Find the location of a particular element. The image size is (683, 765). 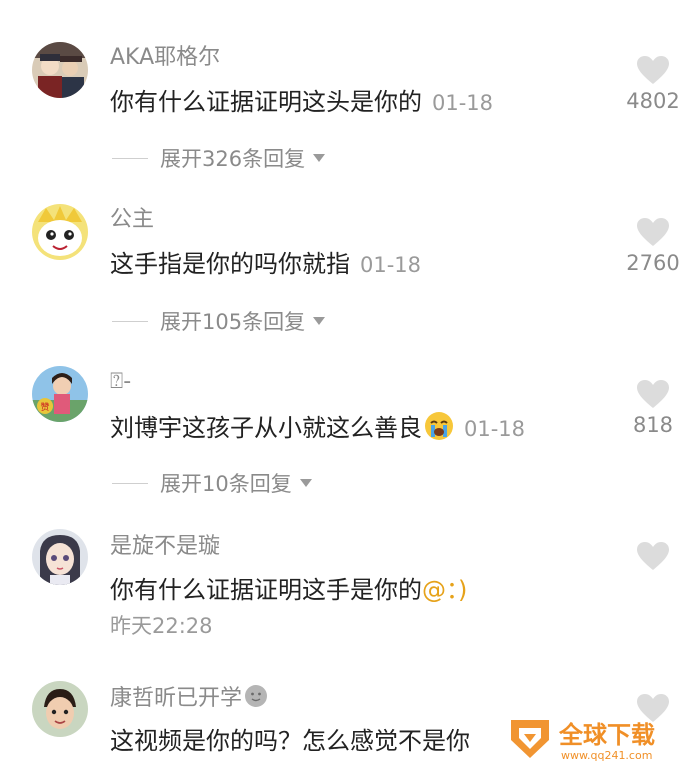

like-count: 818 is located at coordinates (653, 425).